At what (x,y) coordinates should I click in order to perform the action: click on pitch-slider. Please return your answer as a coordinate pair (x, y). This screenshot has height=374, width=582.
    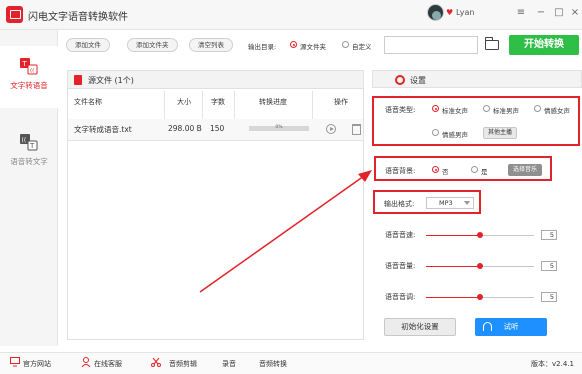
    Looking at the image, I should click on (480, 297).